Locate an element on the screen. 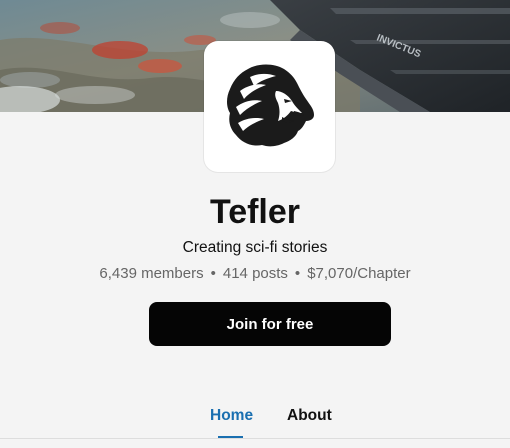  lion-head-logo-icon is located at coordinates (270, 105).